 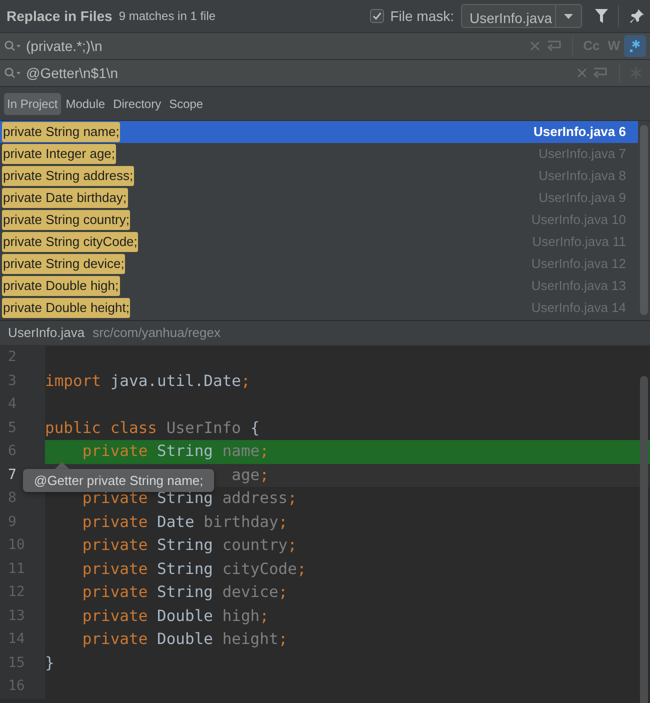 I want to click on regex-icon, so click(x=635, y=46).